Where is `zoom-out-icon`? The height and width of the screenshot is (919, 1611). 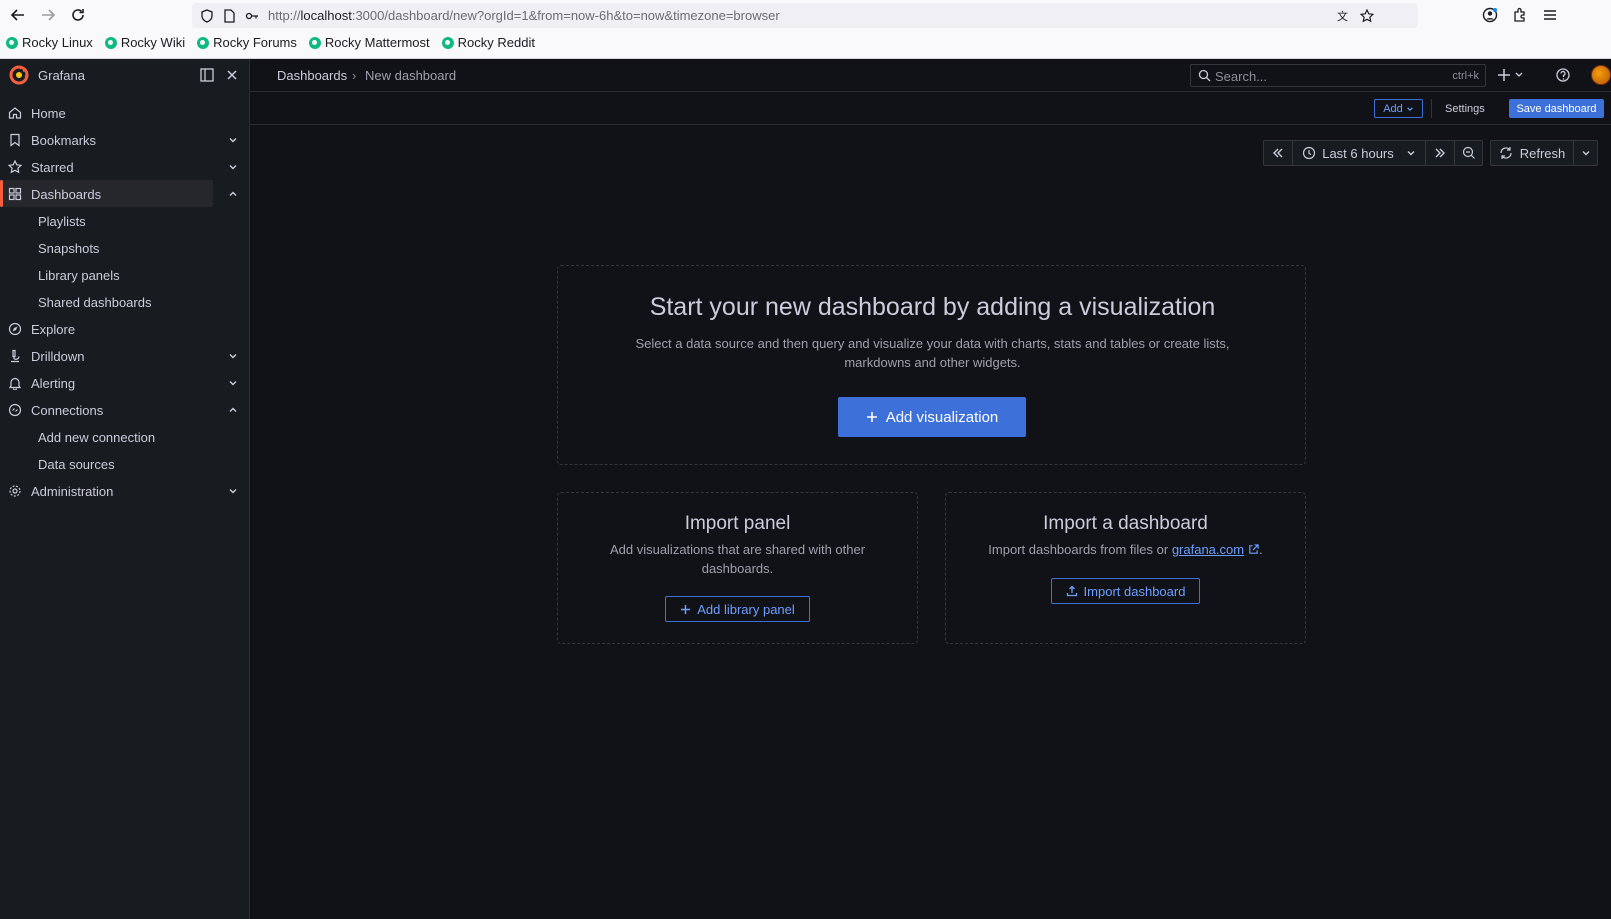
zoom-out-icon is located at coordinates (1468, 152).